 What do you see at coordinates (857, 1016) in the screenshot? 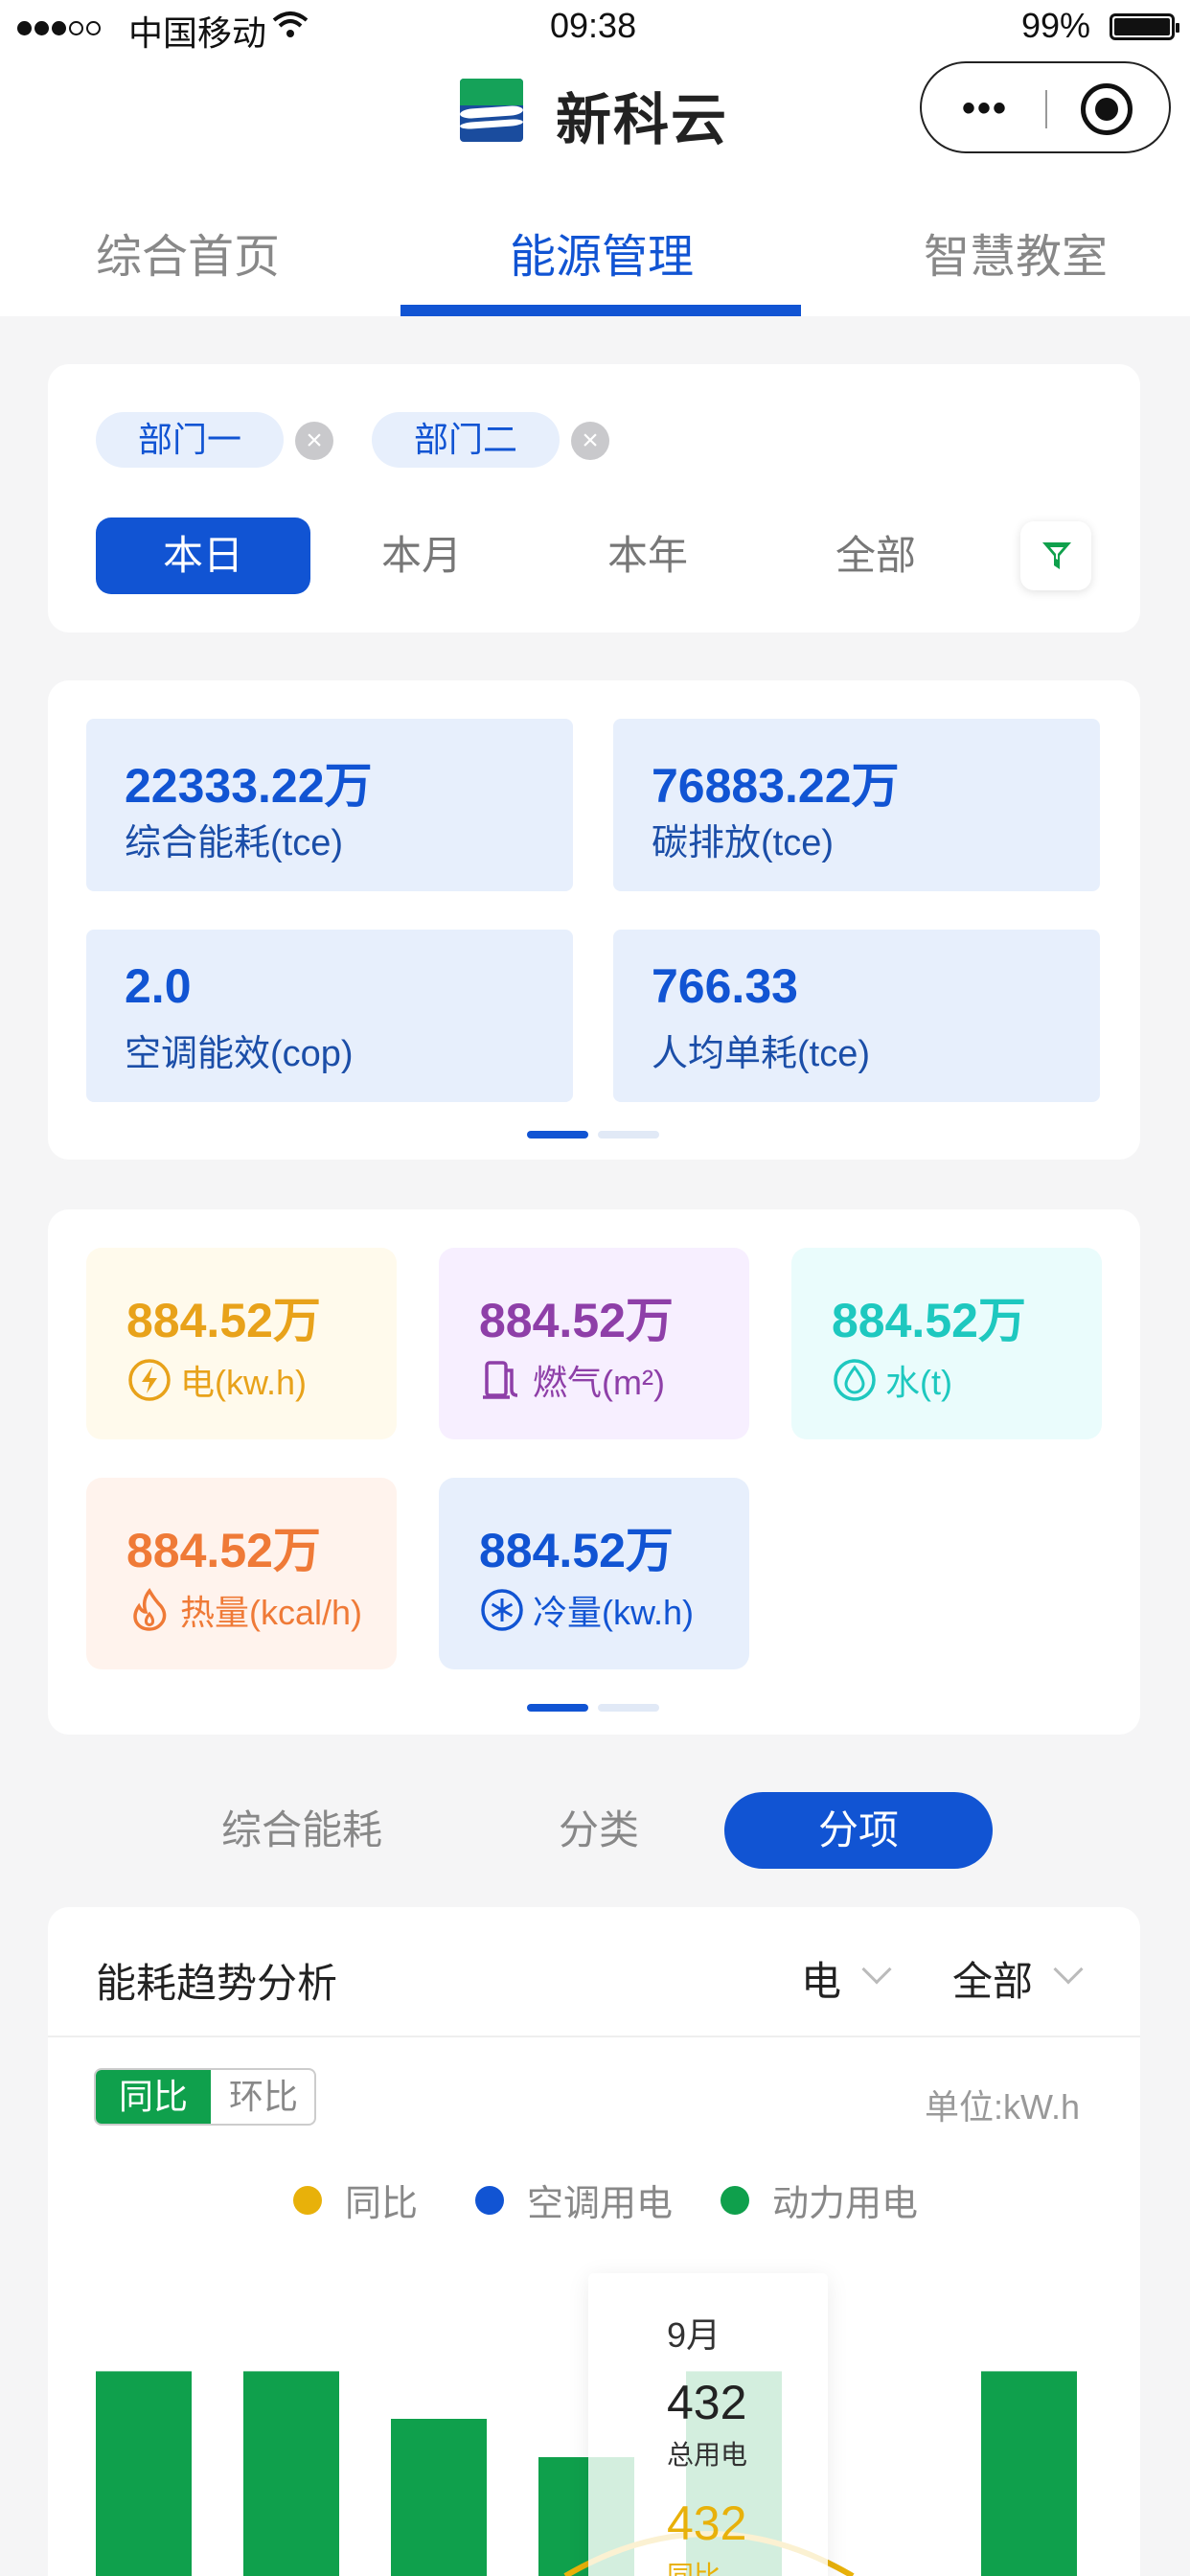
I see `stat-per-capita: 766.33 人均单耗(tce)` at bounding box center [857, 1016].